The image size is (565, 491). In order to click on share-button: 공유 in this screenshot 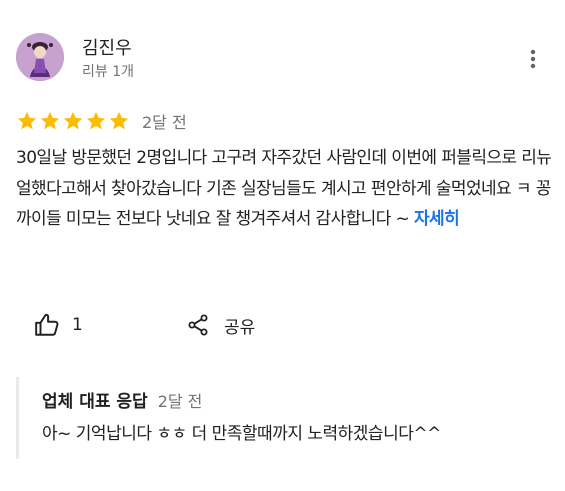, I will do `click(220, 325)`.